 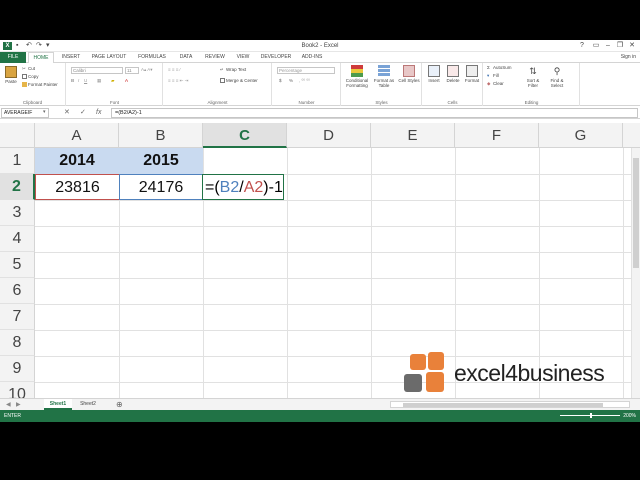 I want to click on tab-data: DATA, so click(x=186, y=57).